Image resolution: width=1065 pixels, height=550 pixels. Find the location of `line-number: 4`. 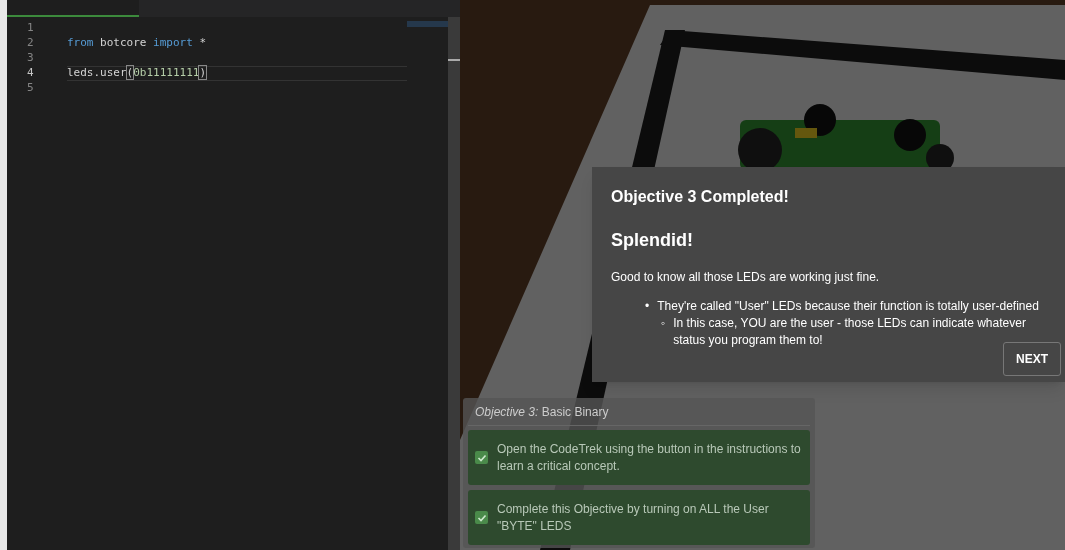

line-number: 4 is located at coordinates (30, 73).